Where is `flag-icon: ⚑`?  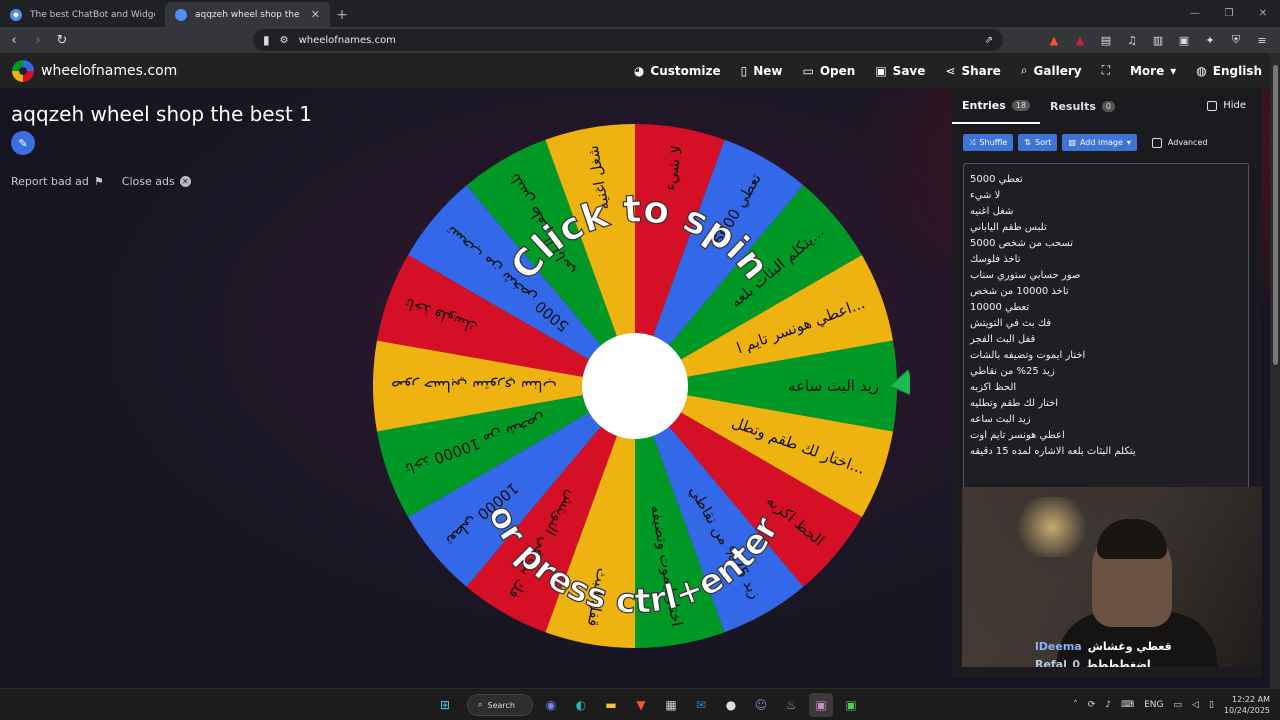
flag-icon: ⚑ is located at coordinates (98, 181).